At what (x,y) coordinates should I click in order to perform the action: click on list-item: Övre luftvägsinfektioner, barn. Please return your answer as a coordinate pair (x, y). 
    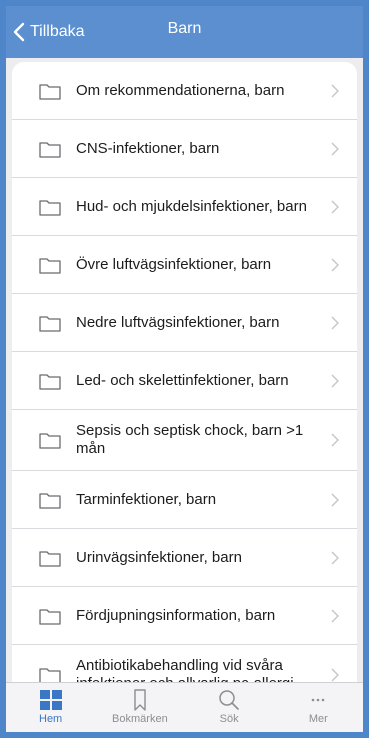
    Looking at the image, I should click on (184, 265).